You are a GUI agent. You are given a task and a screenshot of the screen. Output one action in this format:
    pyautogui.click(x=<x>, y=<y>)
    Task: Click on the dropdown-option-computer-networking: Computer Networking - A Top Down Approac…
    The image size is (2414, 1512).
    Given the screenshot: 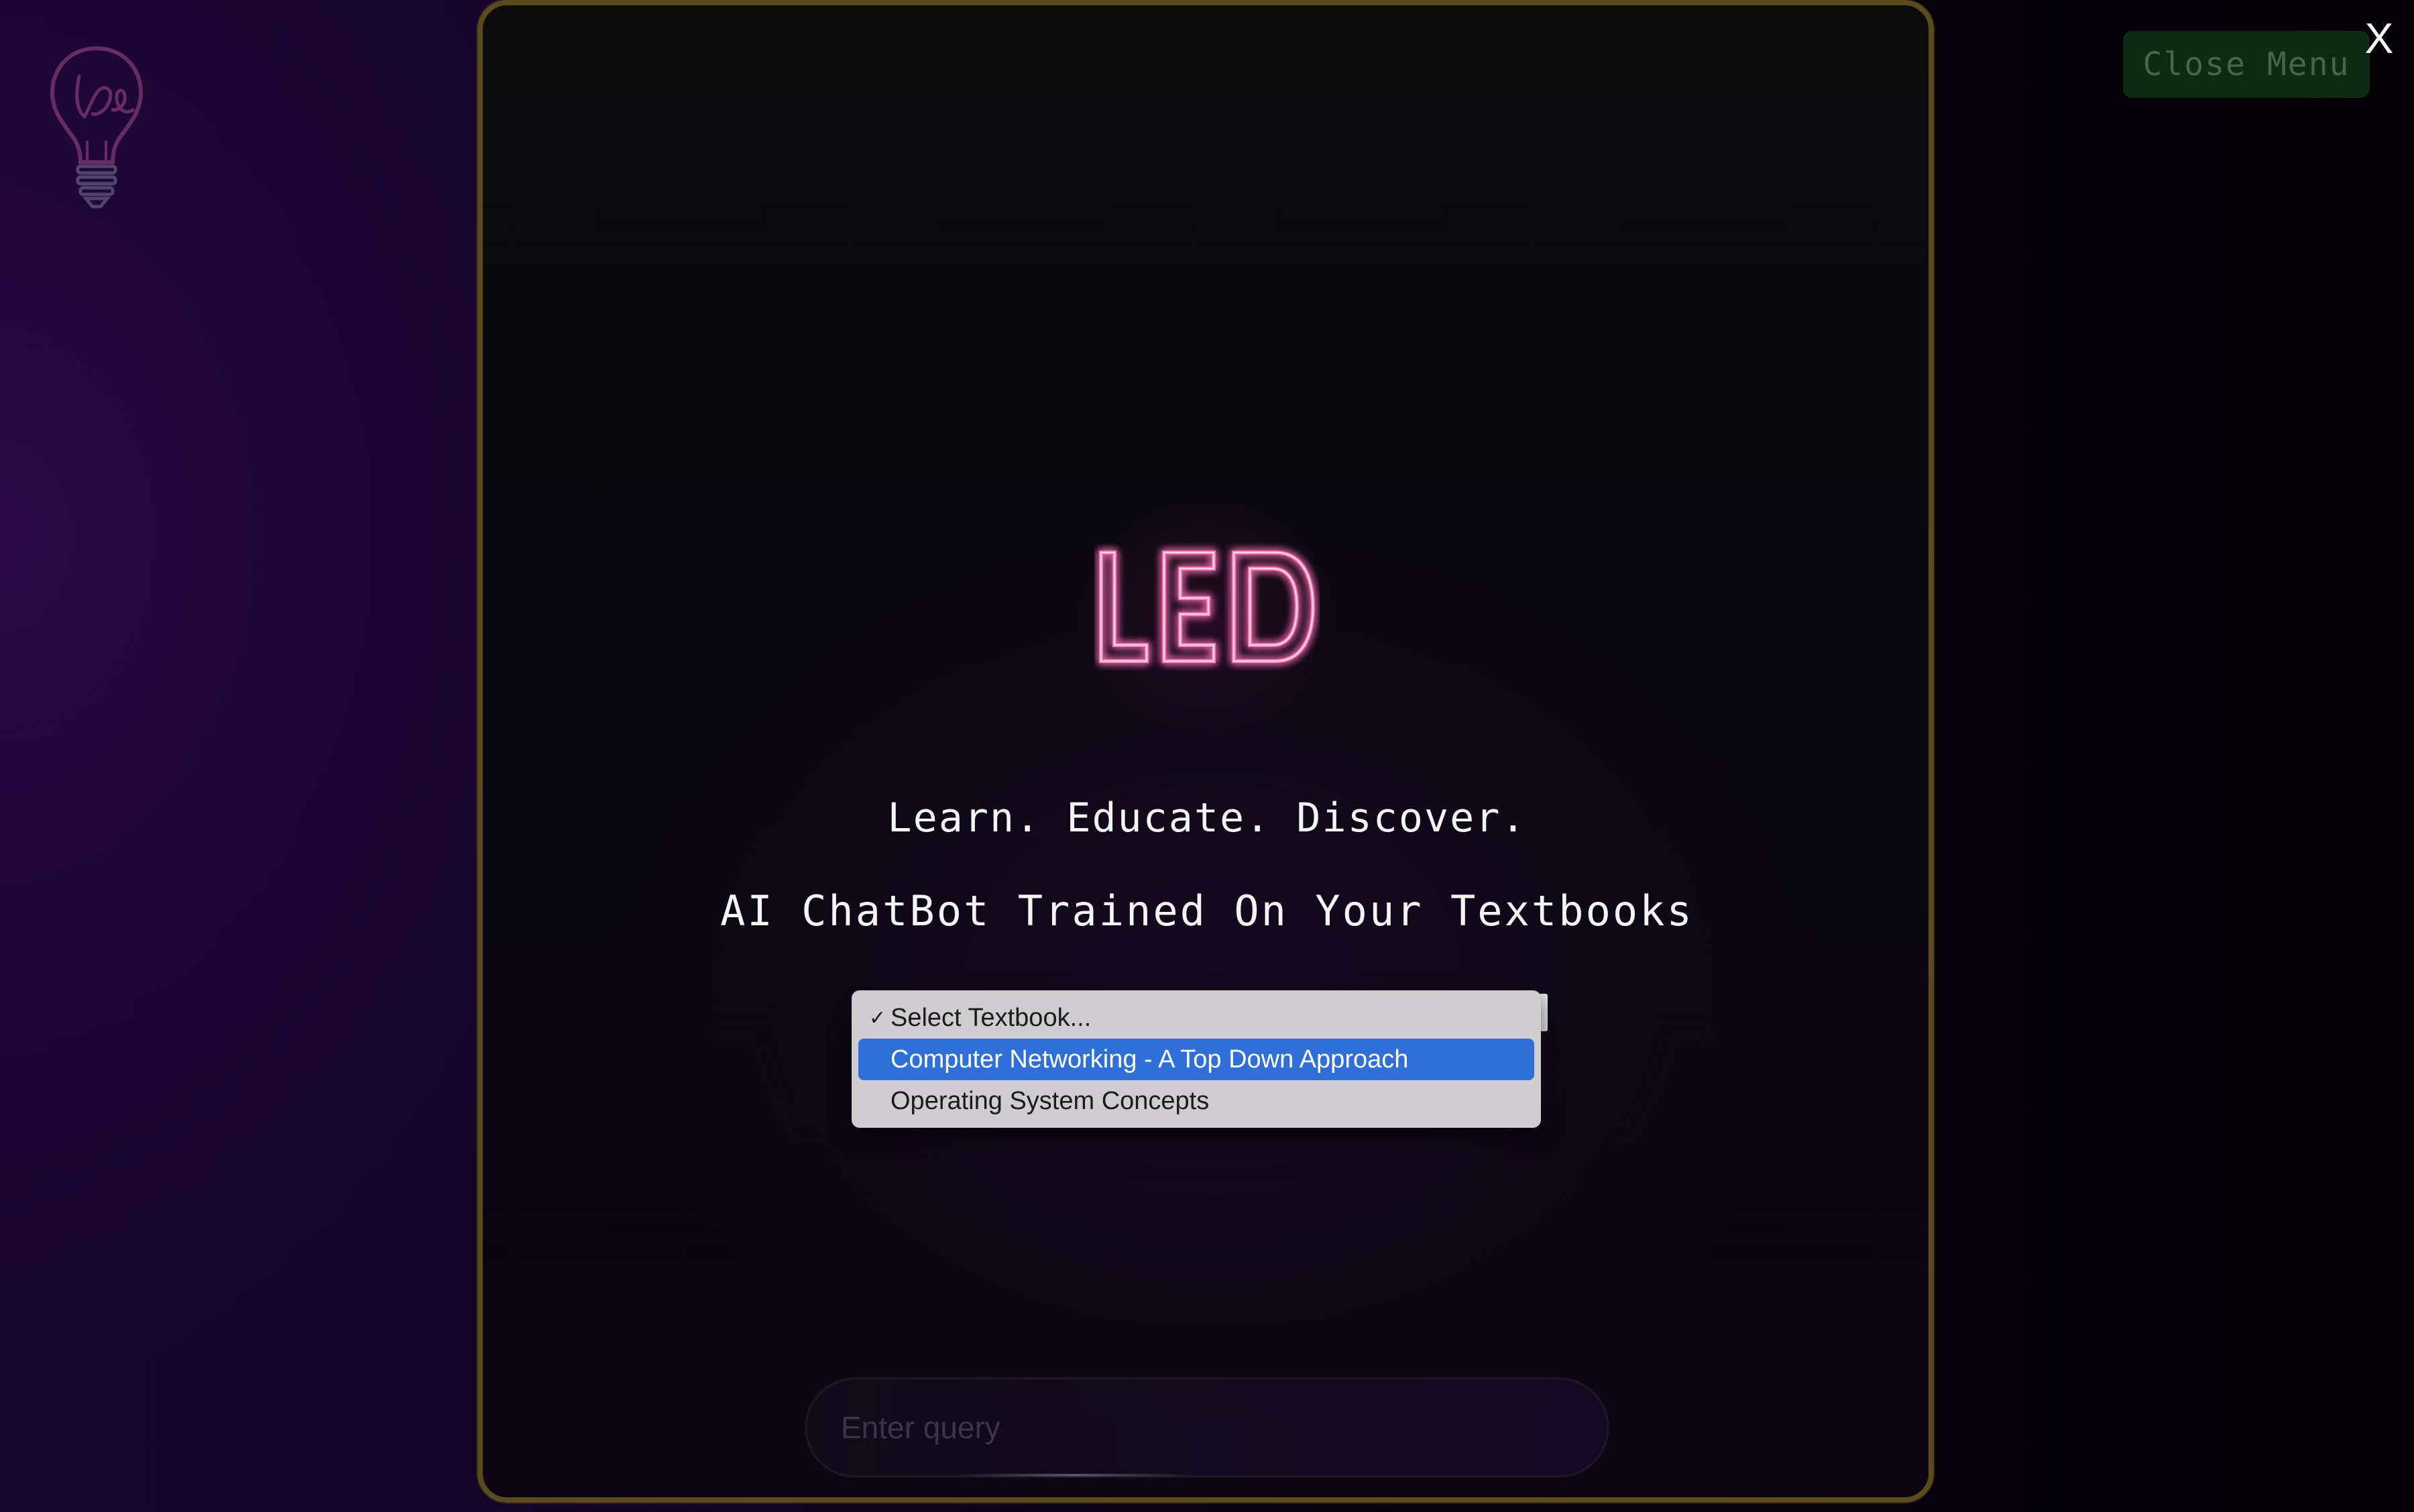 What is the action you would take?
    pyautogui.click(x=1196, y=1059)
    